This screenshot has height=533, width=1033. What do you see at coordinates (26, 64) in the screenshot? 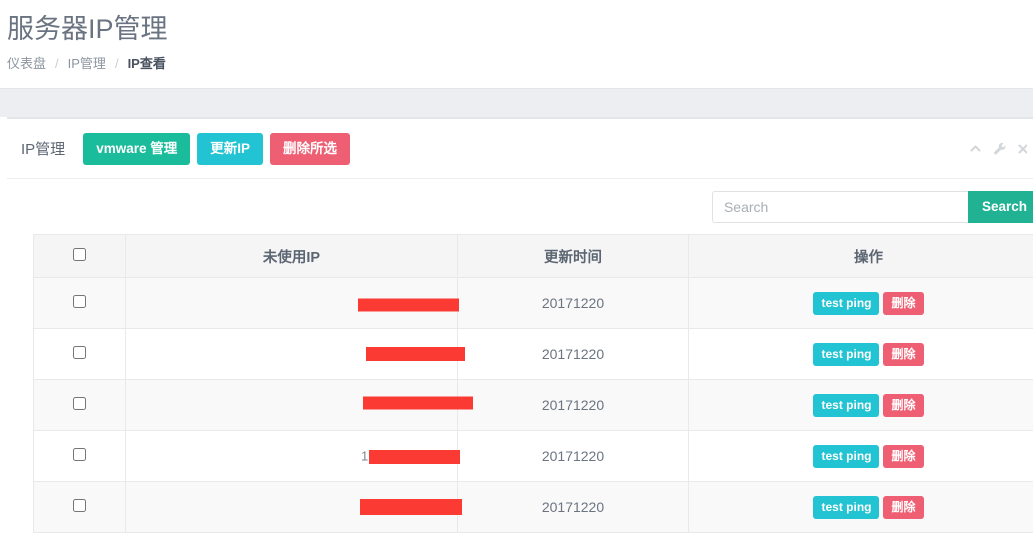
I see `breadcrumb-item-0: 仪表盘` at bounding box center [26, 64].